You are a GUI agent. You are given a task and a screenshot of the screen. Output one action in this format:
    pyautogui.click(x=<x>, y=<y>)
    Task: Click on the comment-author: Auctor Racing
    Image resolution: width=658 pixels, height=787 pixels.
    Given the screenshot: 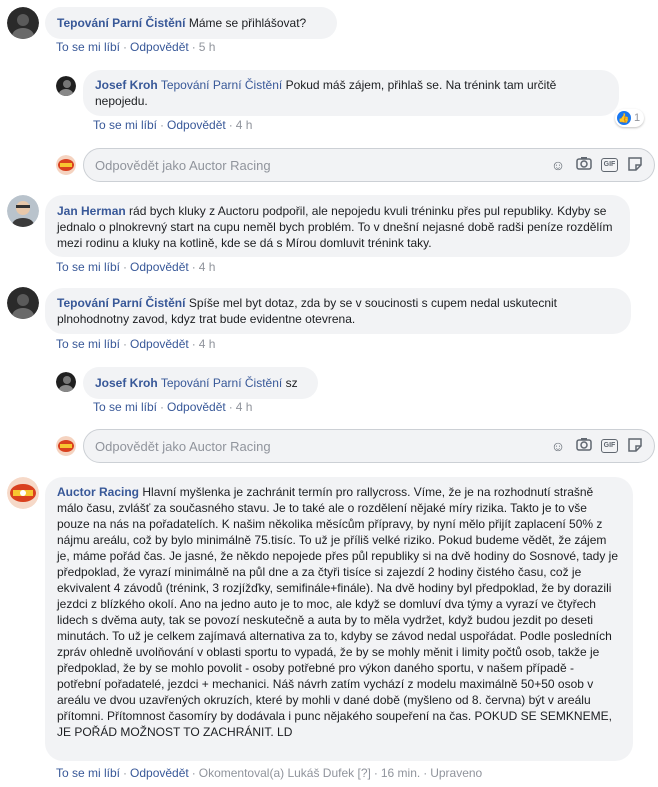 What is the action you would take?
    pyautogui.click(x=98, y=492)
    